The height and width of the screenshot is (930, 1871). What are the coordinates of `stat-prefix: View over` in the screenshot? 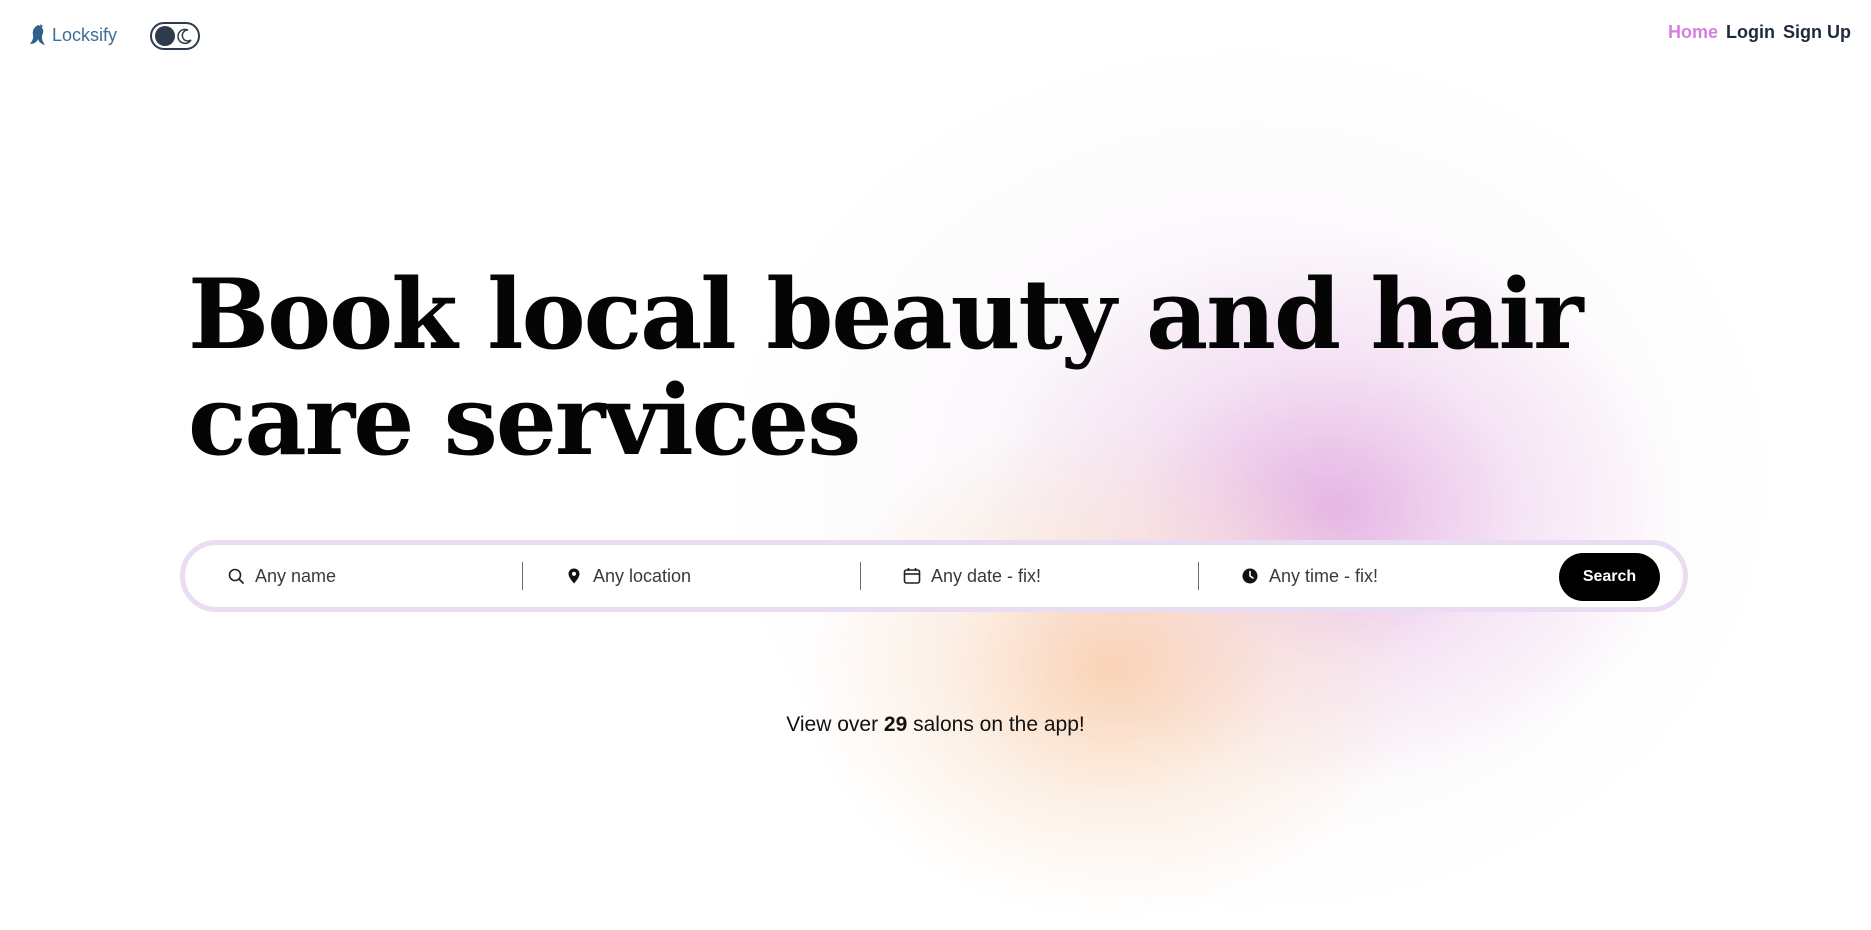 It's located at (832, 724).